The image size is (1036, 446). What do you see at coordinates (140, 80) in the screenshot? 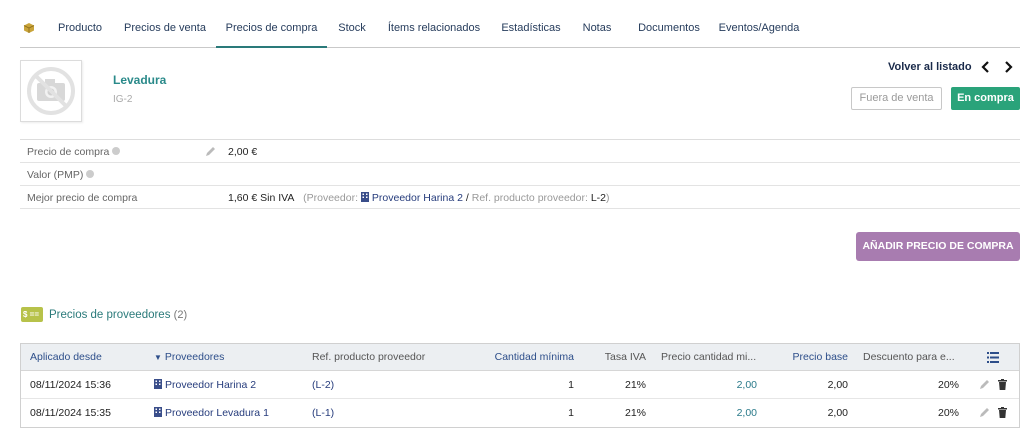
I see `product-name: Levadura` at bounding box center [140, 80].